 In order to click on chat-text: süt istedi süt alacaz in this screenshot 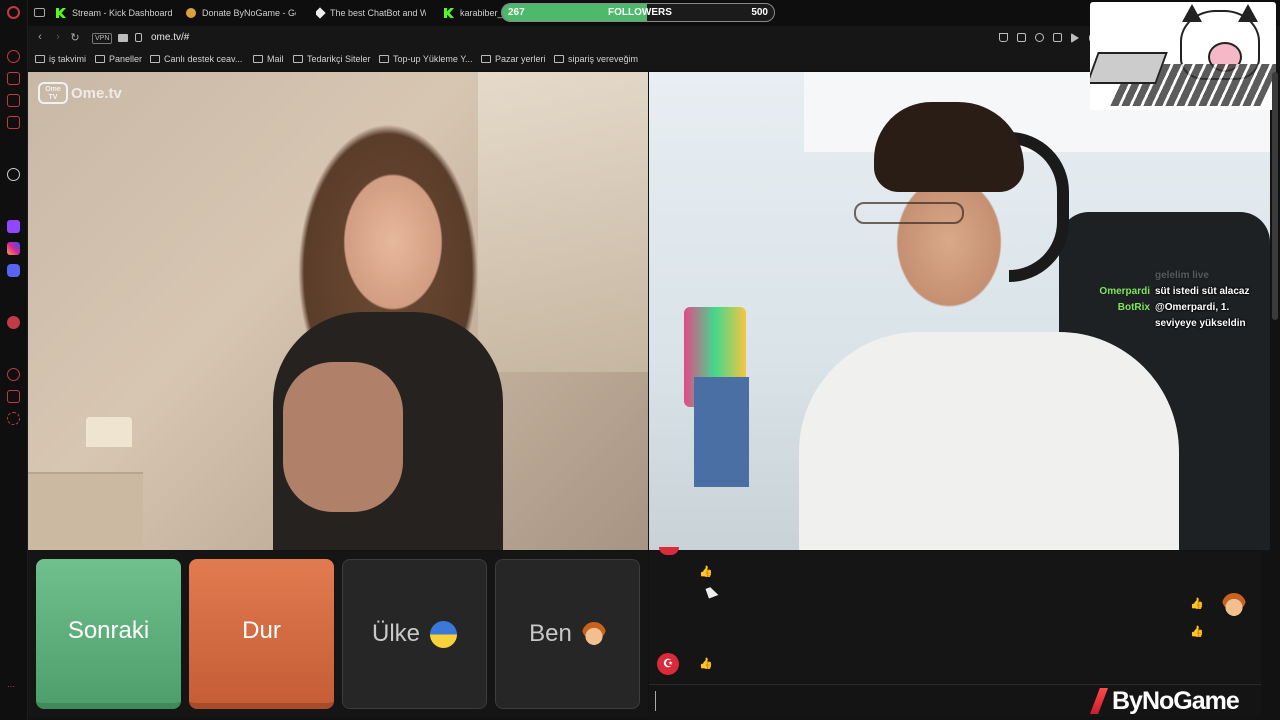, I will do `click(1202, 291)`.